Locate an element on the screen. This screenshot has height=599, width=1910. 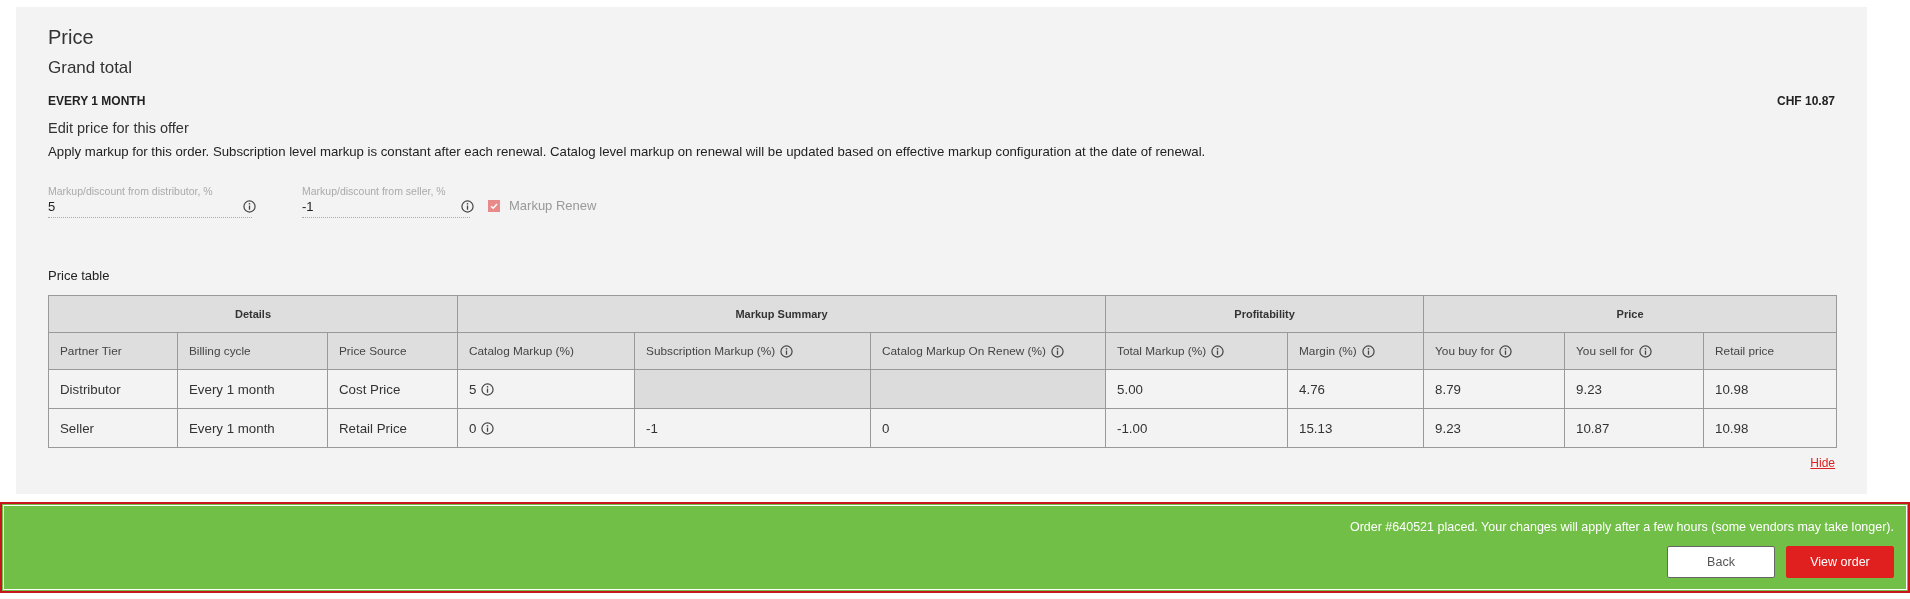
banner-message: Order #640521 placed. Your changes will apply after a few hours (some vendors may take longer). is located at coordinates (1621, 527).